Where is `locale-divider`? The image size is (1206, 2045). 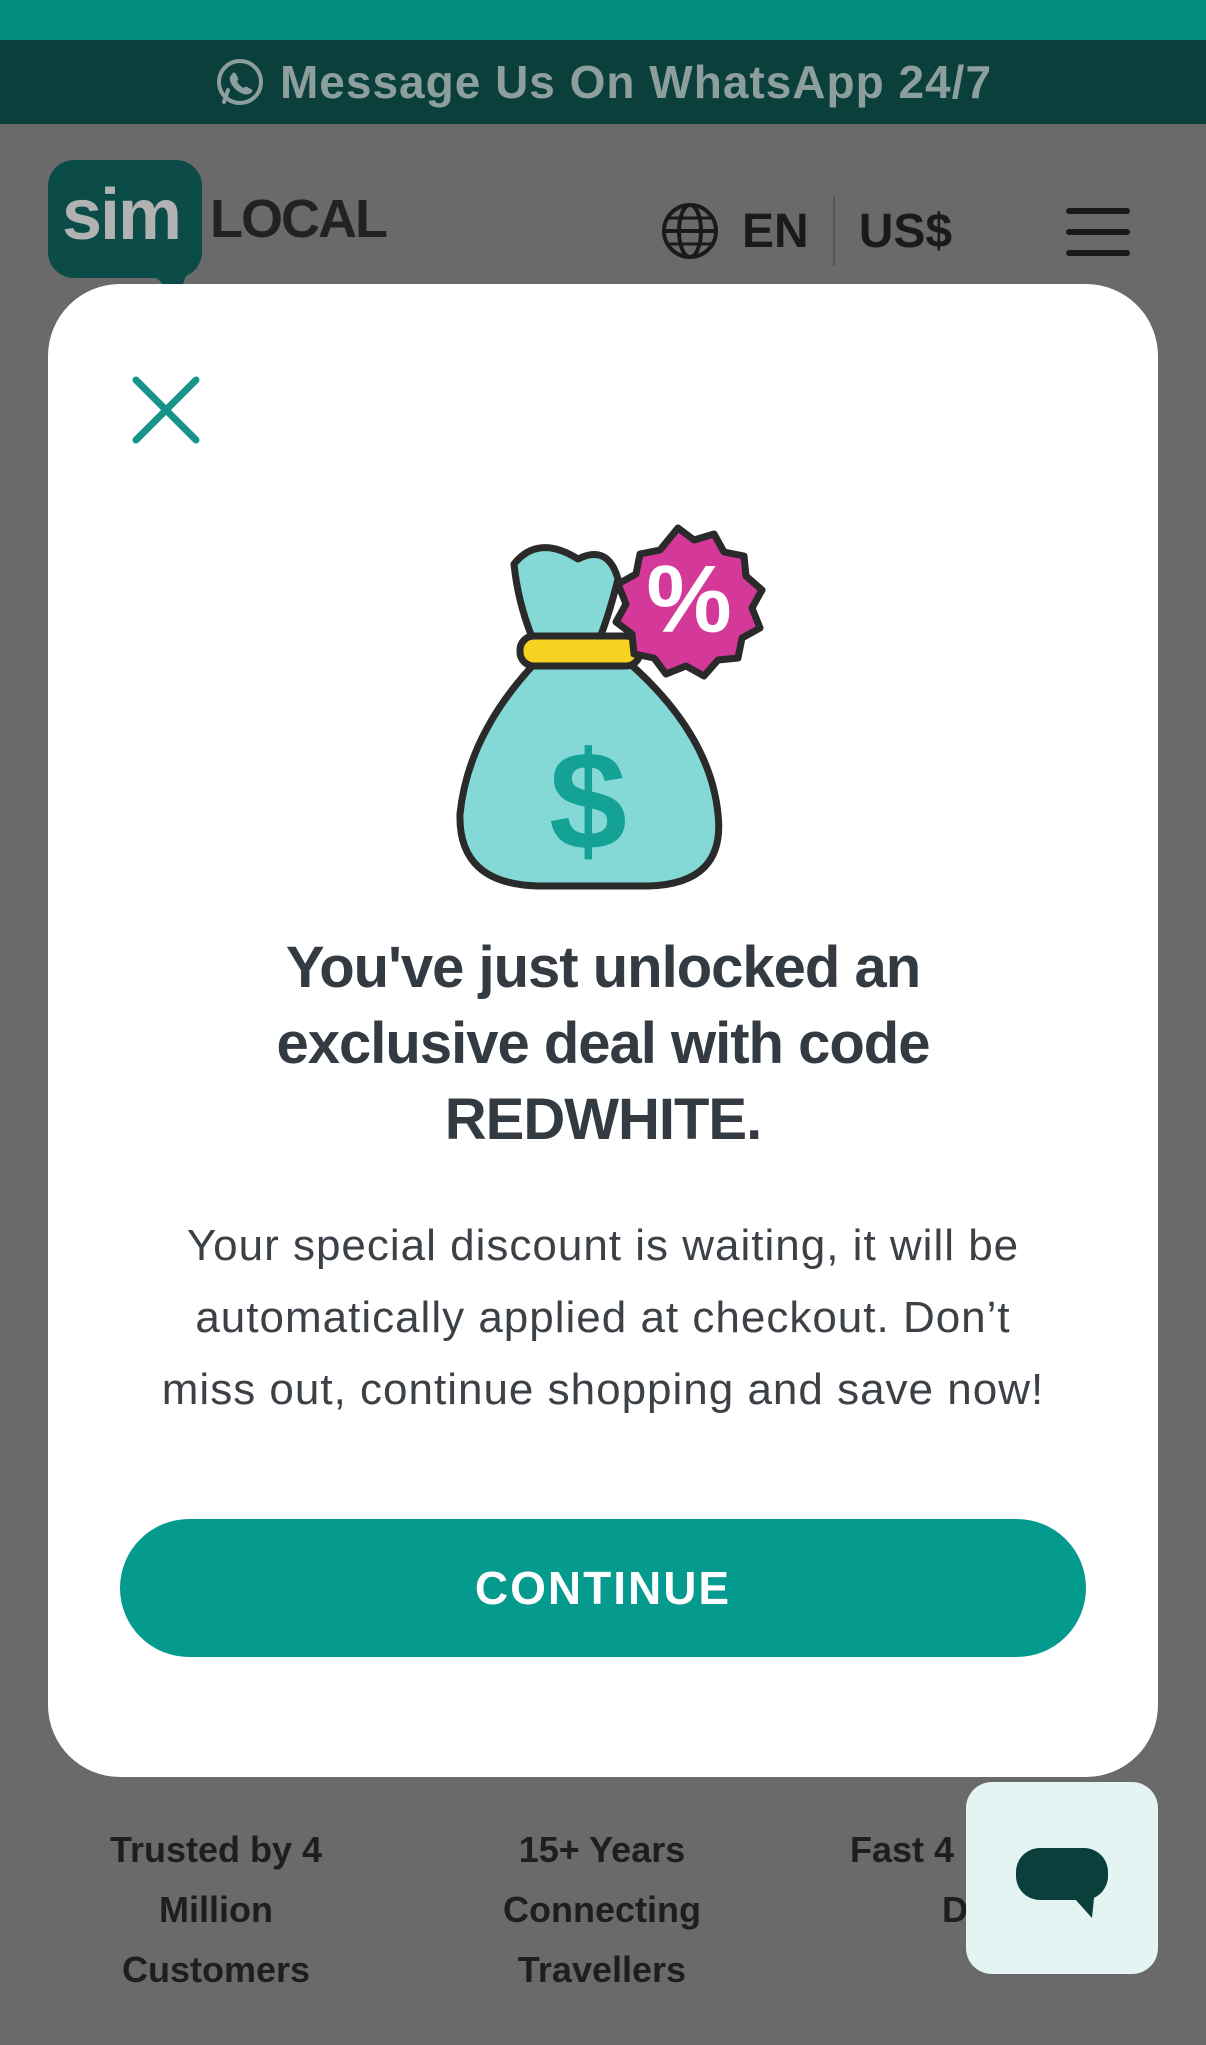 locale-divider is located at coordinates (833, 231).